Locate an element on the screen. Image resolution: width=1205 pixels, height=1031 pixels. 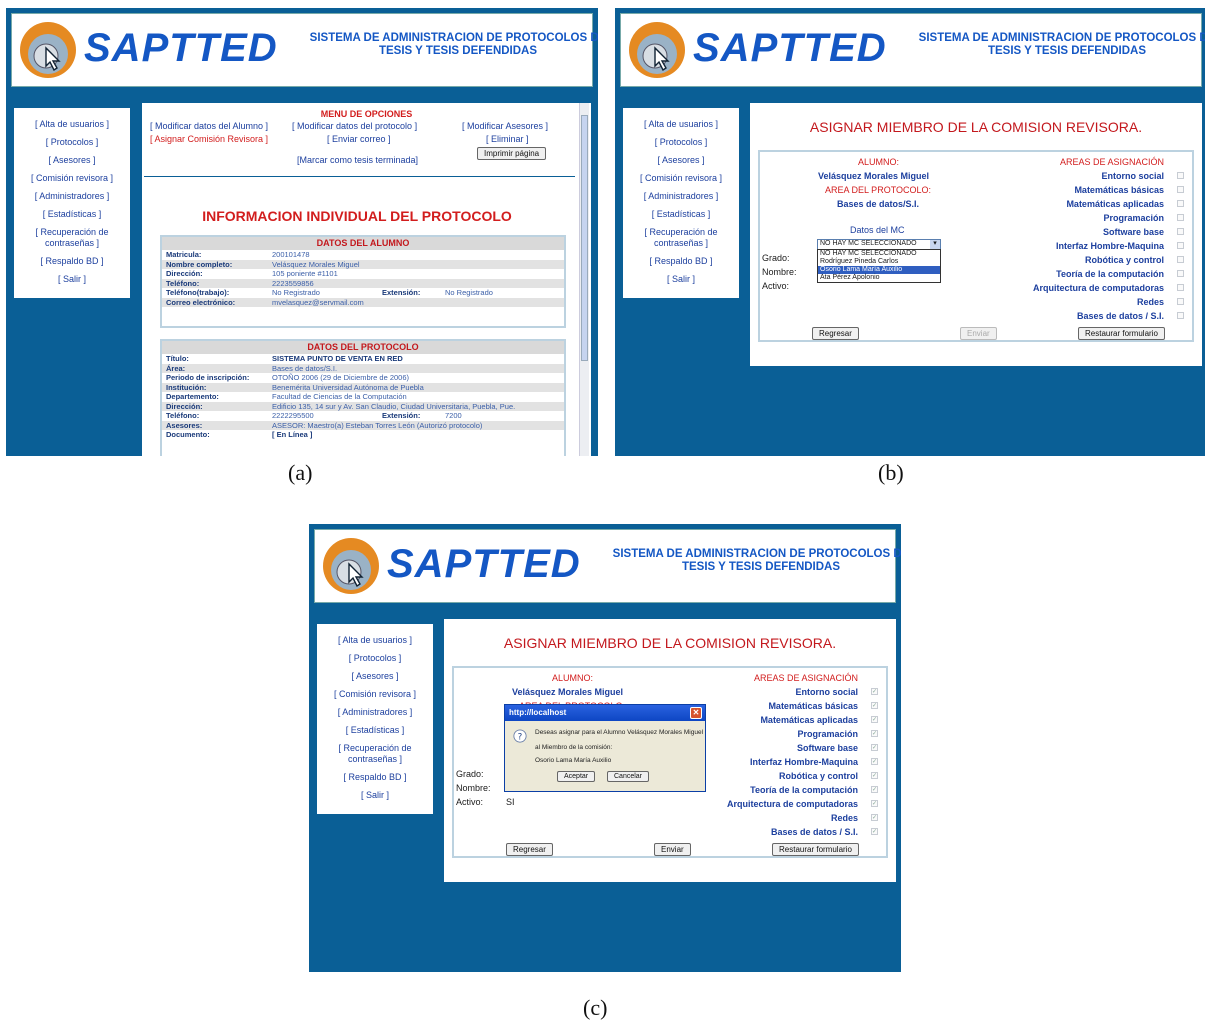
modify-protocol-link: [ Modificar datos del protocolo ] is located at coordinates (354, 126).